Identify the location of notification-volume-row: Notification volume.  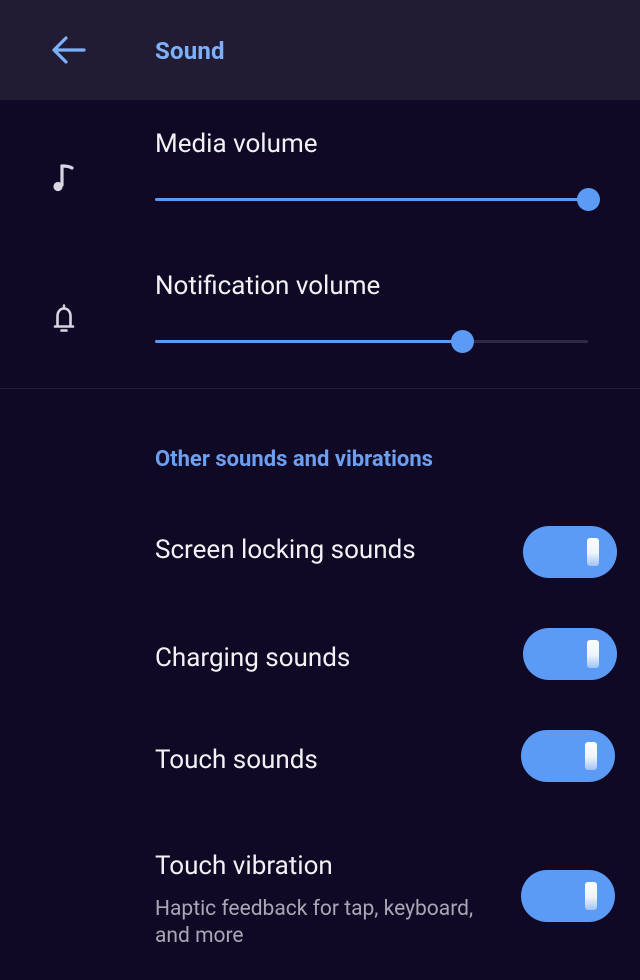
(320, 310).